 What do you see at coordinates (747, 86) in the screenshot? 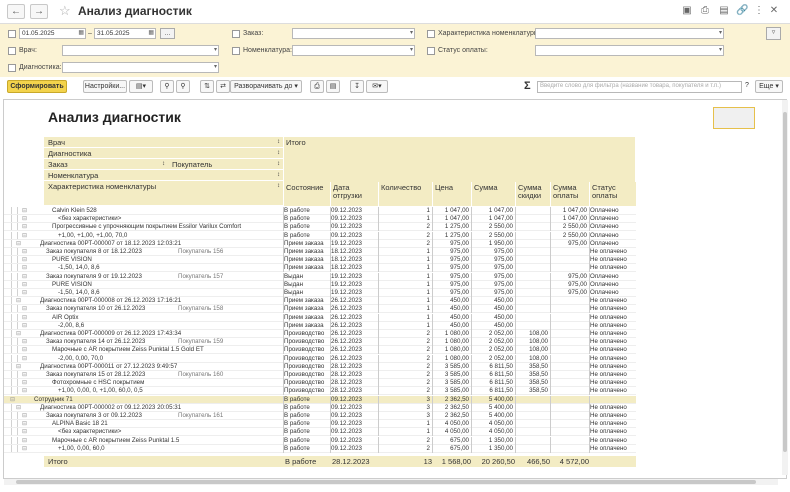
I see `search-help-icon: ?` at bounding box center [747, 86].